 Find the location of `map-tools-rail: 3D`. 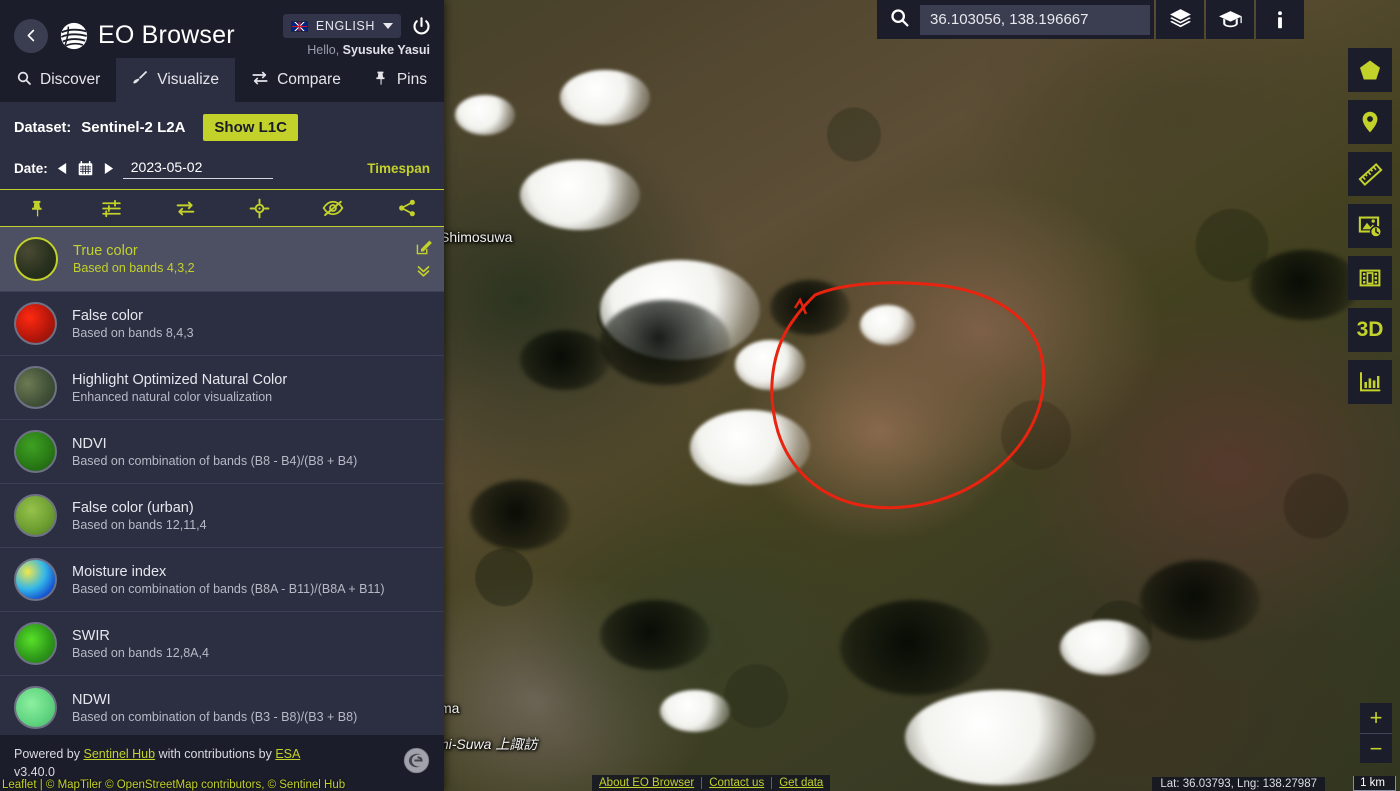

map-tools-rail: 3D is located at coordinates (1370, 226).